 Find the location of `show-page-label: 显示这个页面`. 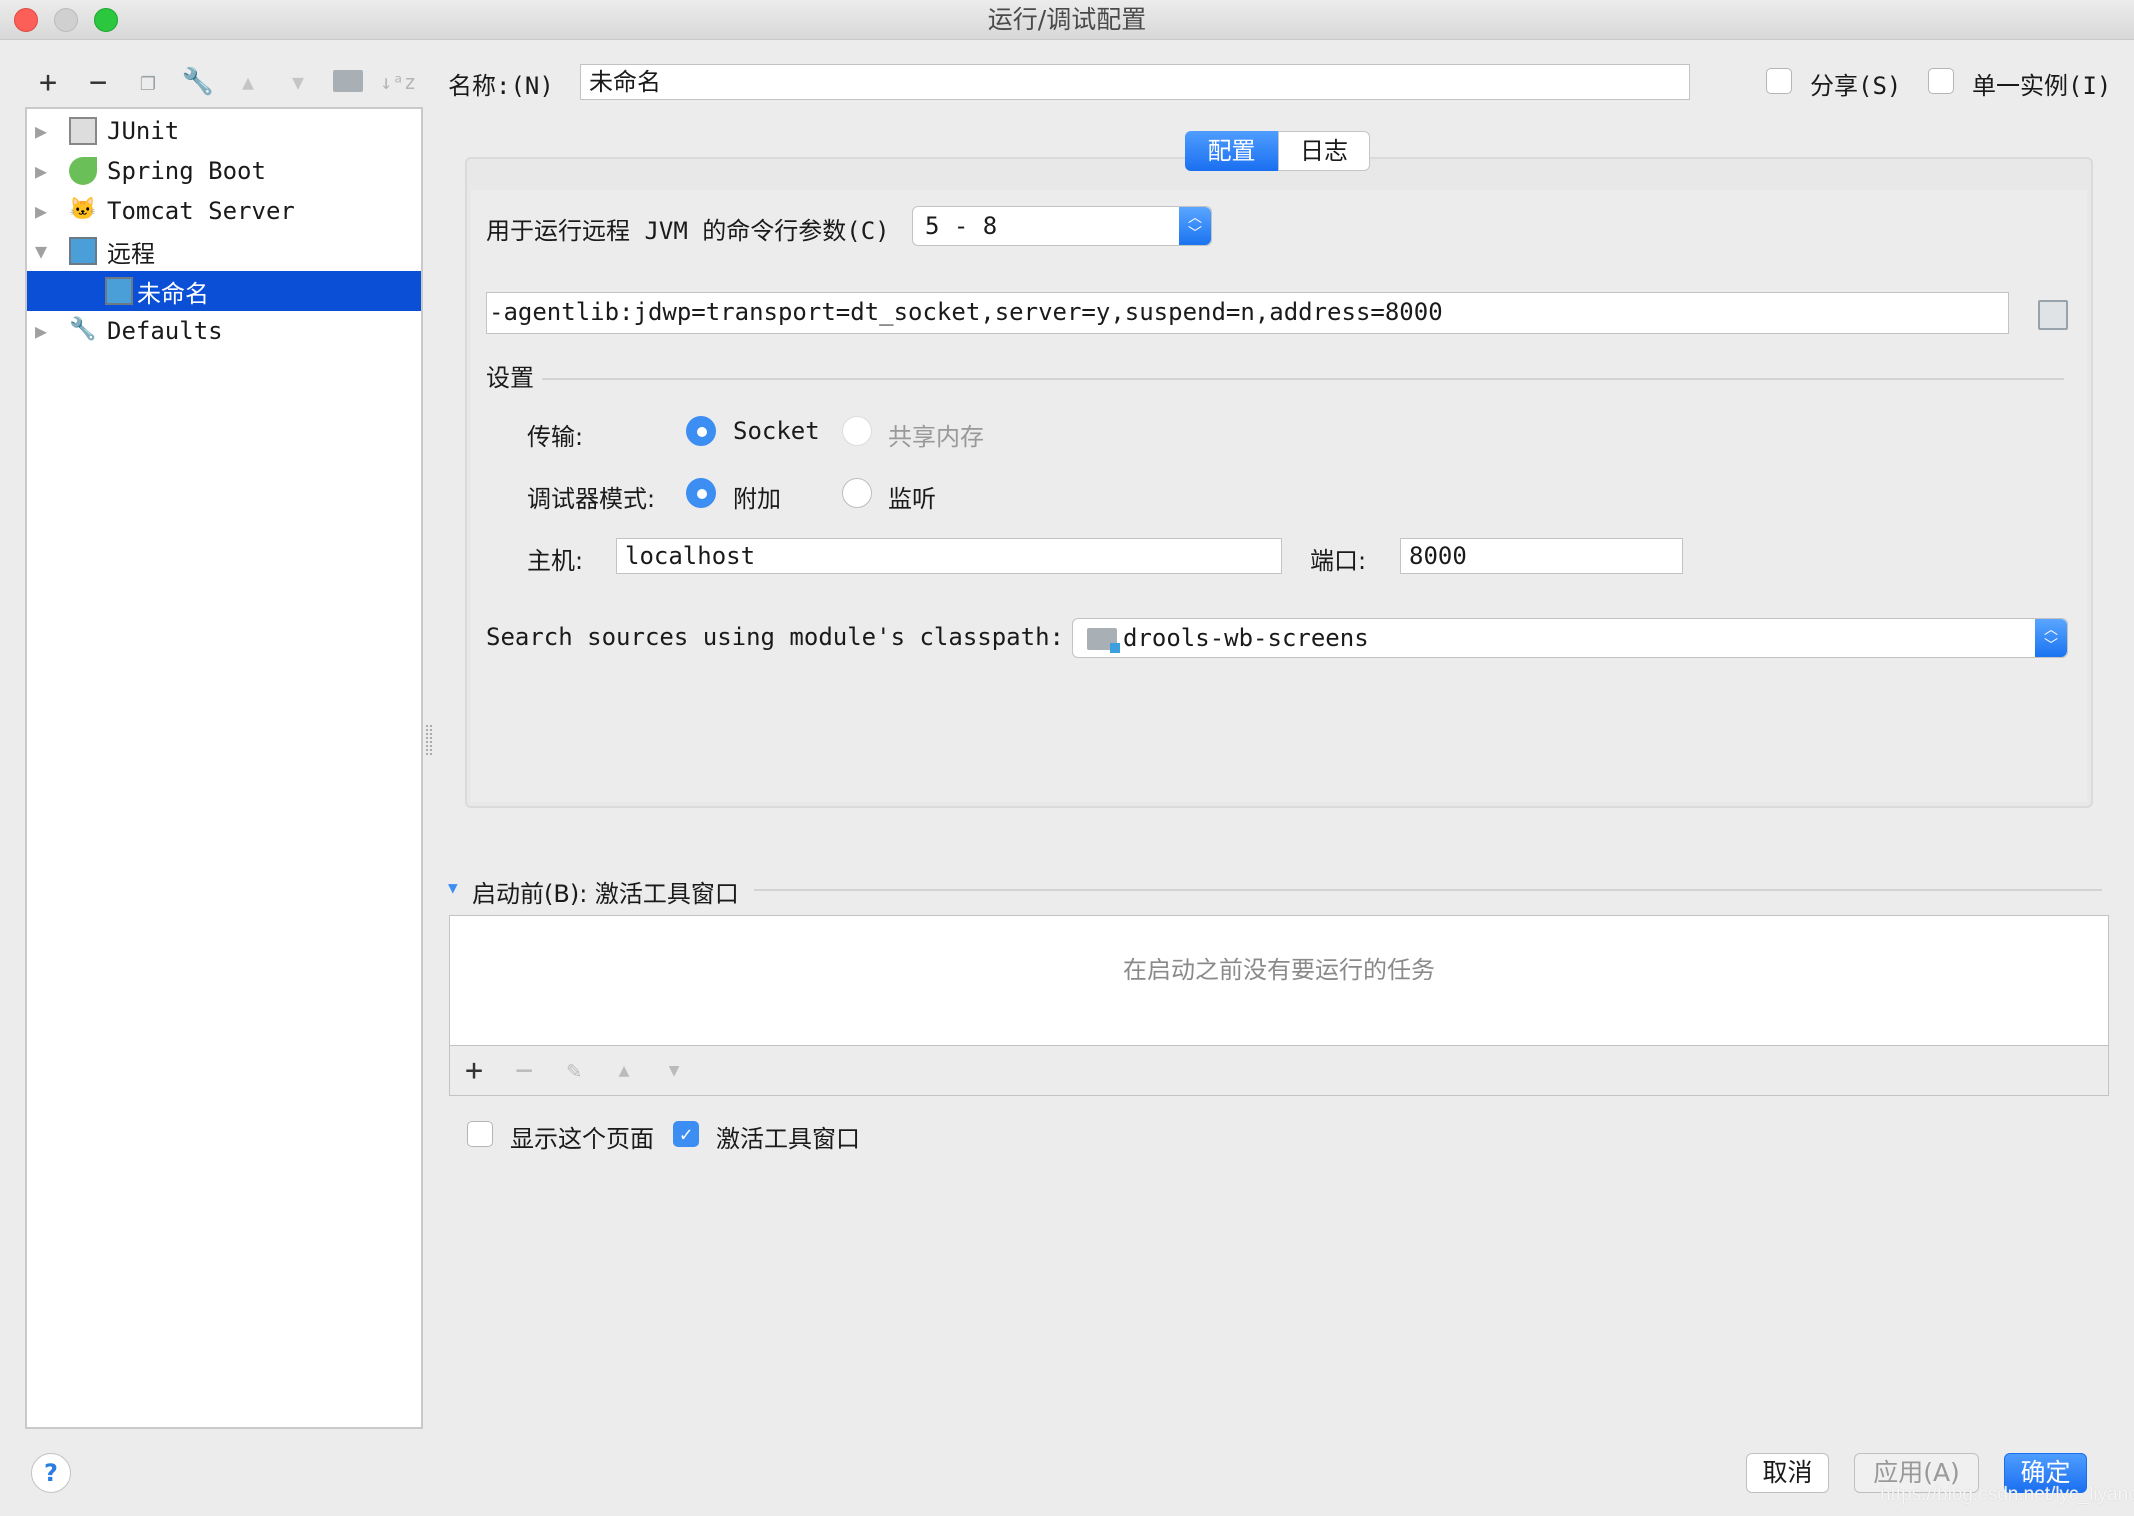

show-page-label: 显示这个页面 is located at coordinates (582, 1139).